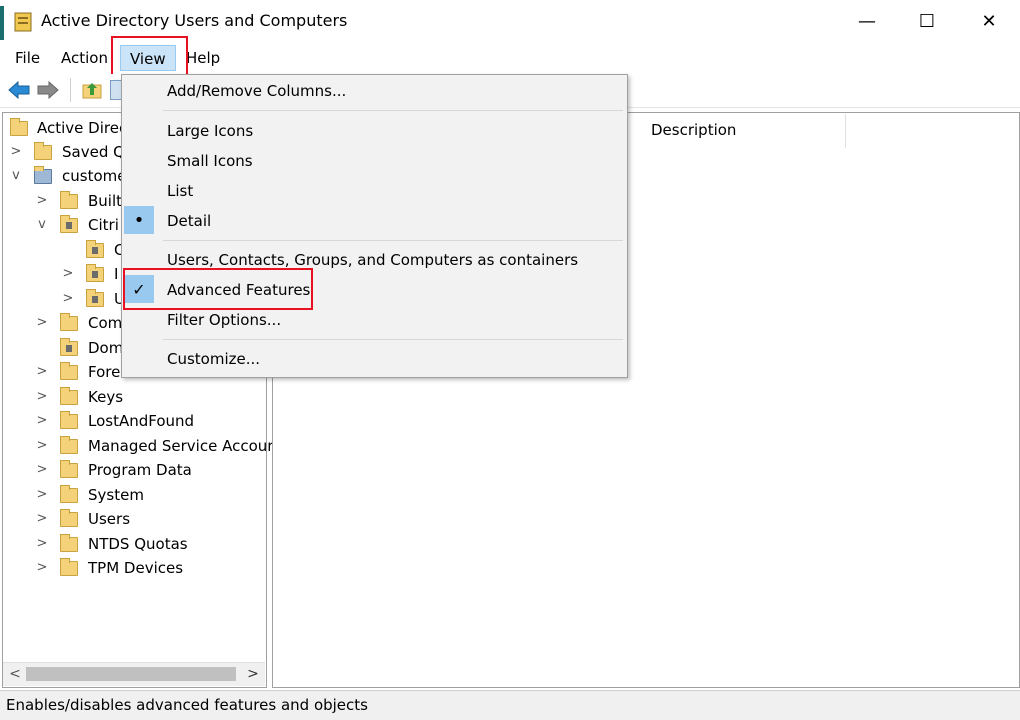 This screenshot has width=1020, height=720. Describe the element at coordinates (180, 191) in the screenshot. I see `menu-item-list: List` at that location.